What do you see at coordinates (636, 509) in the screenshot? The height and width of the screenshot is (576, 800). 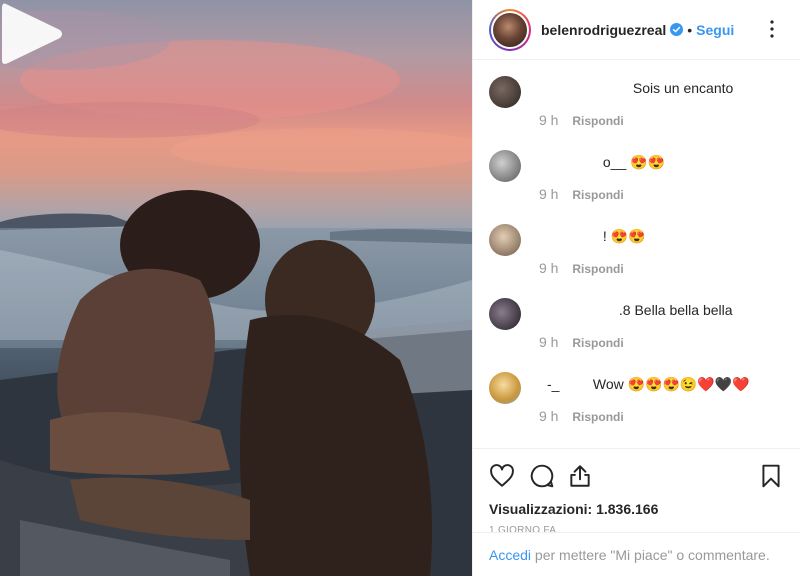 I see `view-count: Visualizzazioni: 1.836.166` at bounding box center [636, 509].